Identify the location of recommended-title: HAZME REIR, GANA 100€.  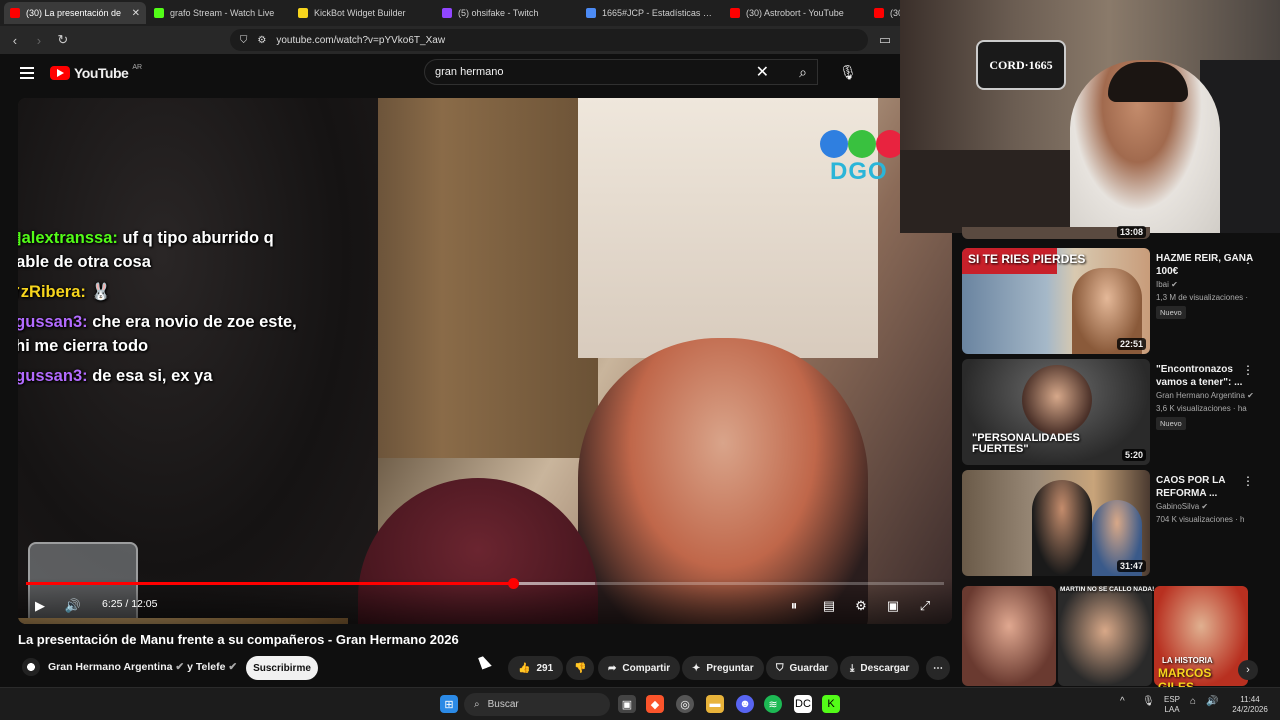
(1206, 265).